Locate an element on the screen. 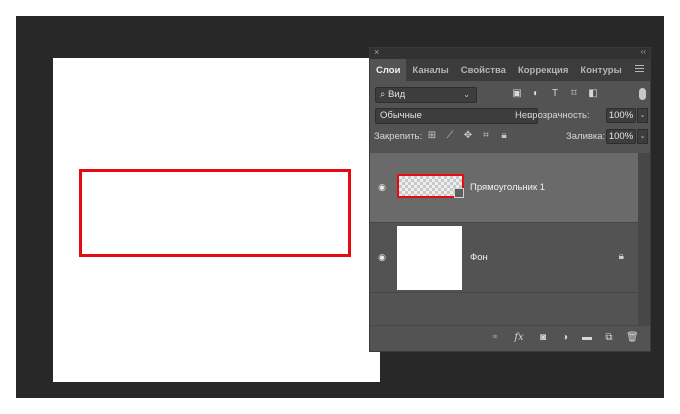 The height and width of the screenshot is (414, 680). layer-name: Фон is located at coordinates (479, 257).